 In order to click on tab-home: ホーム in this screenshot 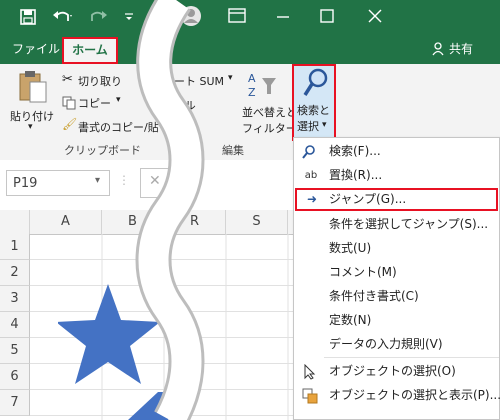, I will do `click(90, 50)`.